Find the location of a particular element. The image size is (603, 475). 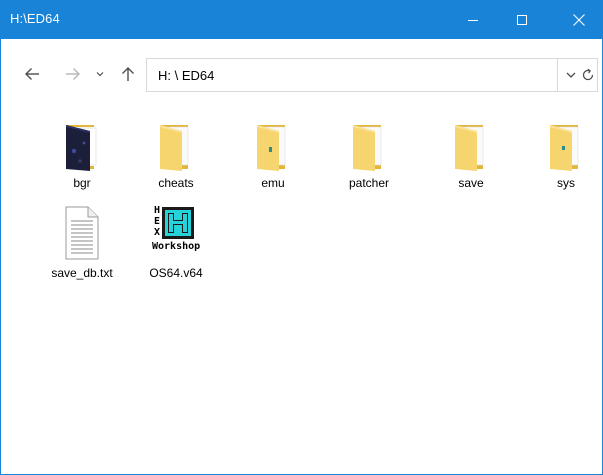

maximize-icon is located at coordinates (521, 20).